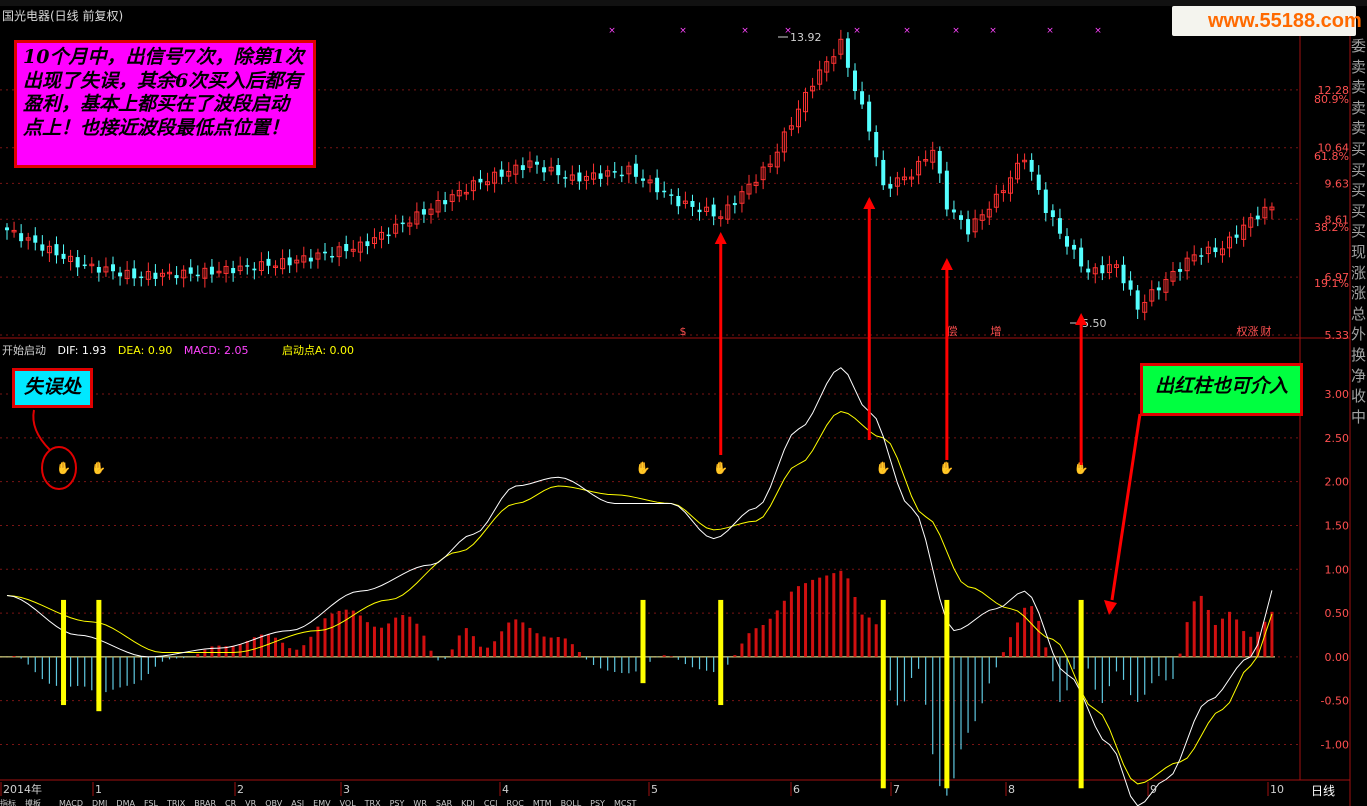  What do you see at coordinates (348, 802) in the screenshot?
I see `indicator-tab: VOL` at bounding box center [348, 802].